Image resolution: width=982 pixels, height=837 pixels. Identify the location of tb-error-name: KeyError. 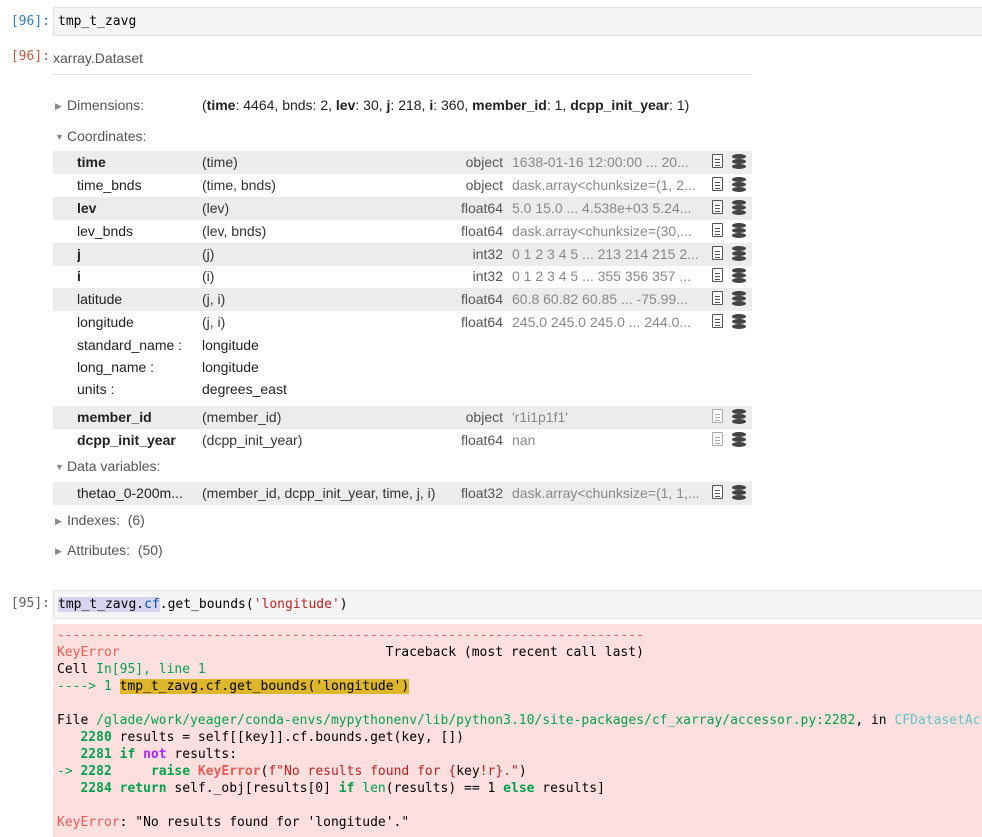
(88, 652).